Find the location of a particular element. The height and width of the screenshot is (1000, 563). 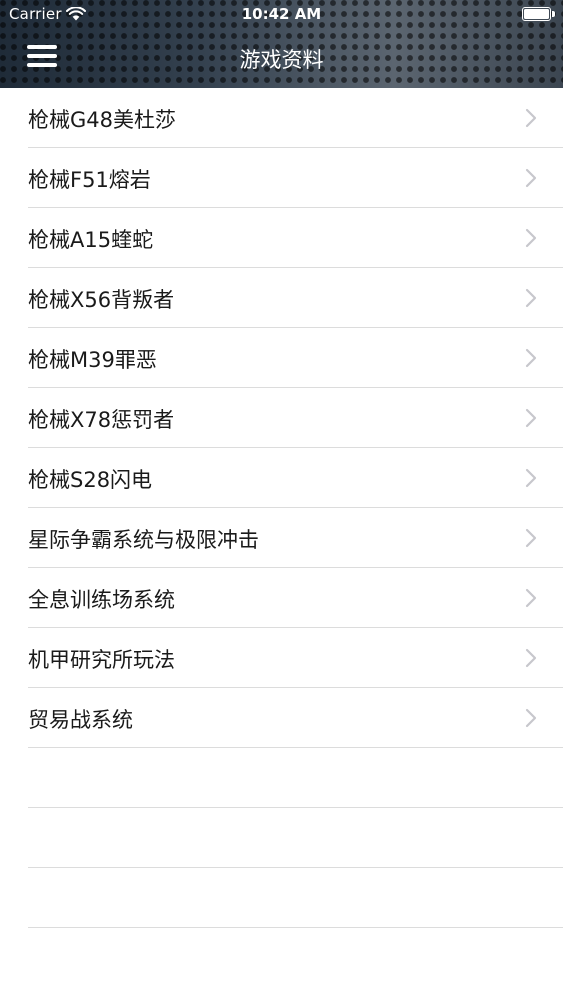

list-item: 枪械S28闪电 is located at coordinates (281, 478).